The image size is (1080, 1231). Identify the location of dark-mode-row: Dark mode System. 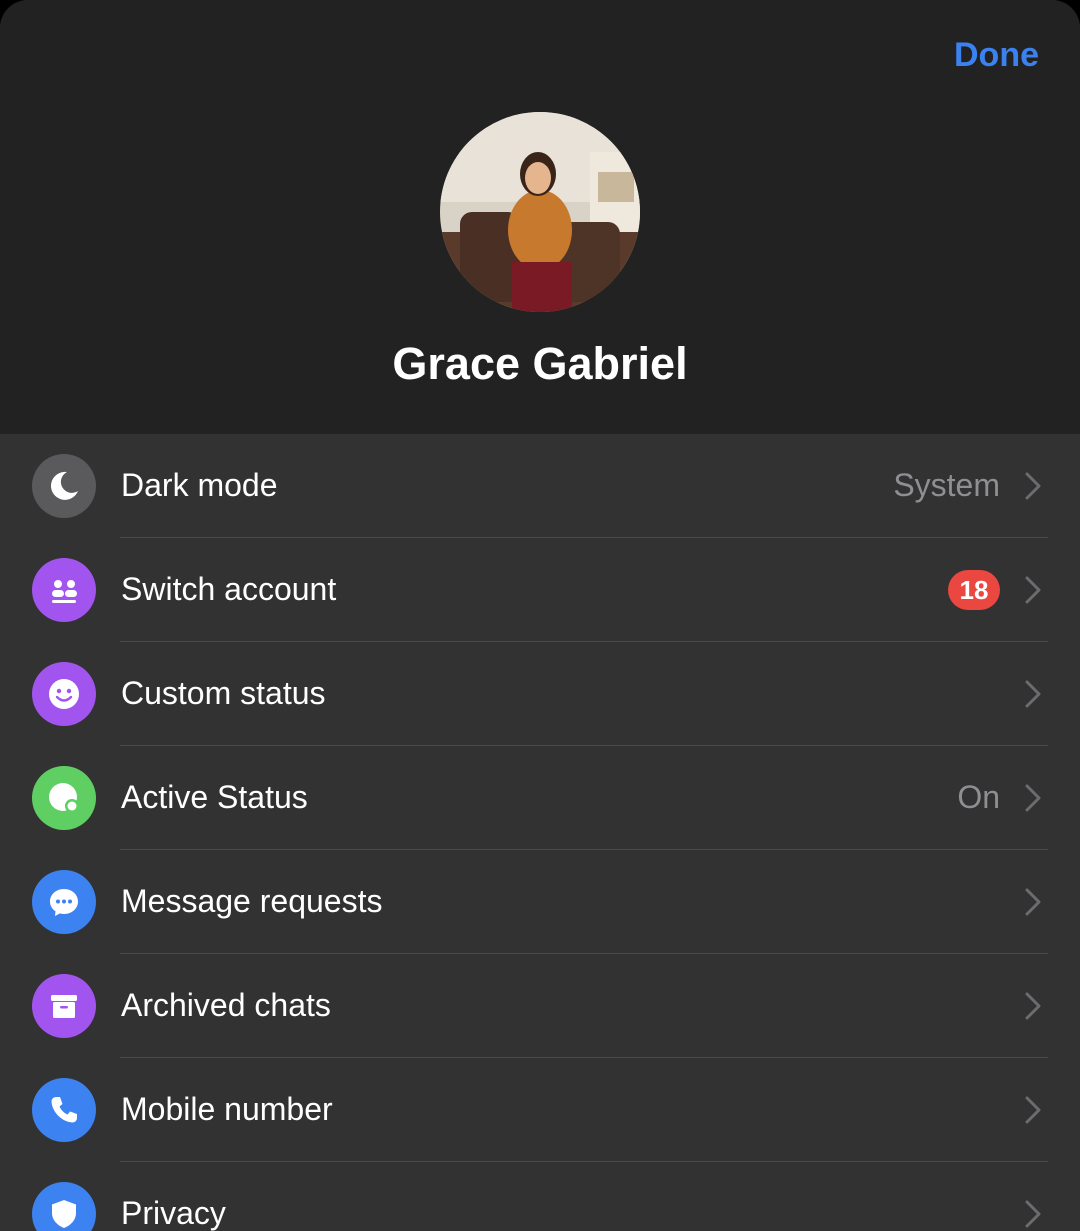
(540, 486).